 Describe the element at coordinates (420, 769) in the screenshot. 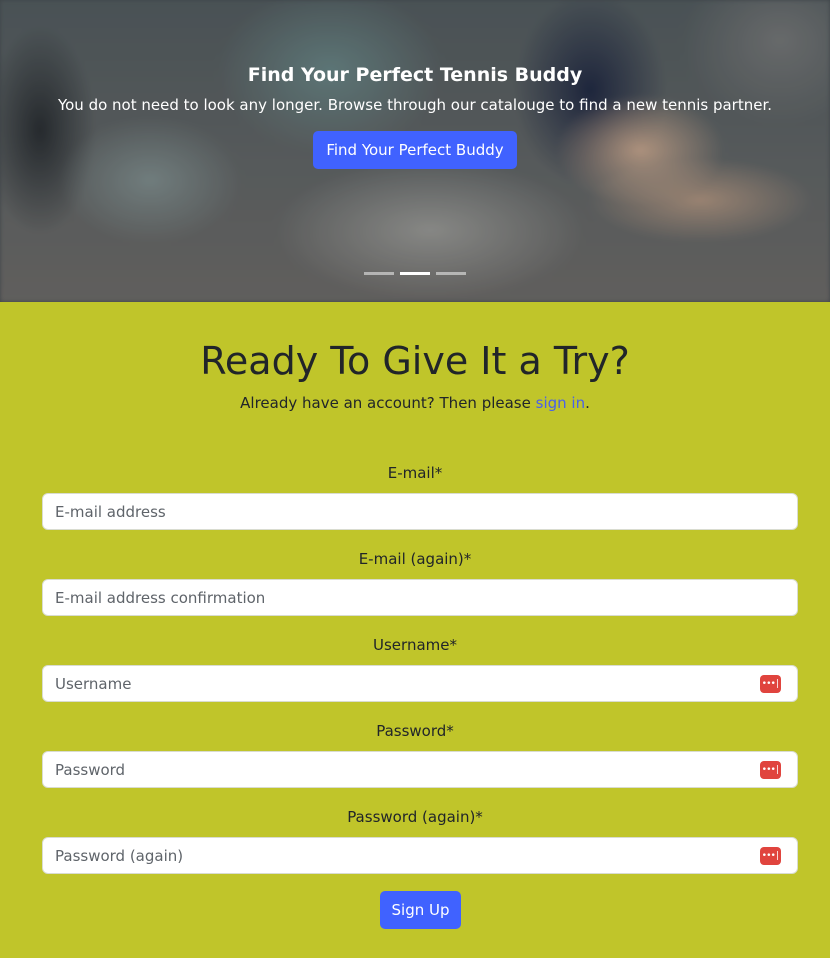

I see `password-field` at that location.